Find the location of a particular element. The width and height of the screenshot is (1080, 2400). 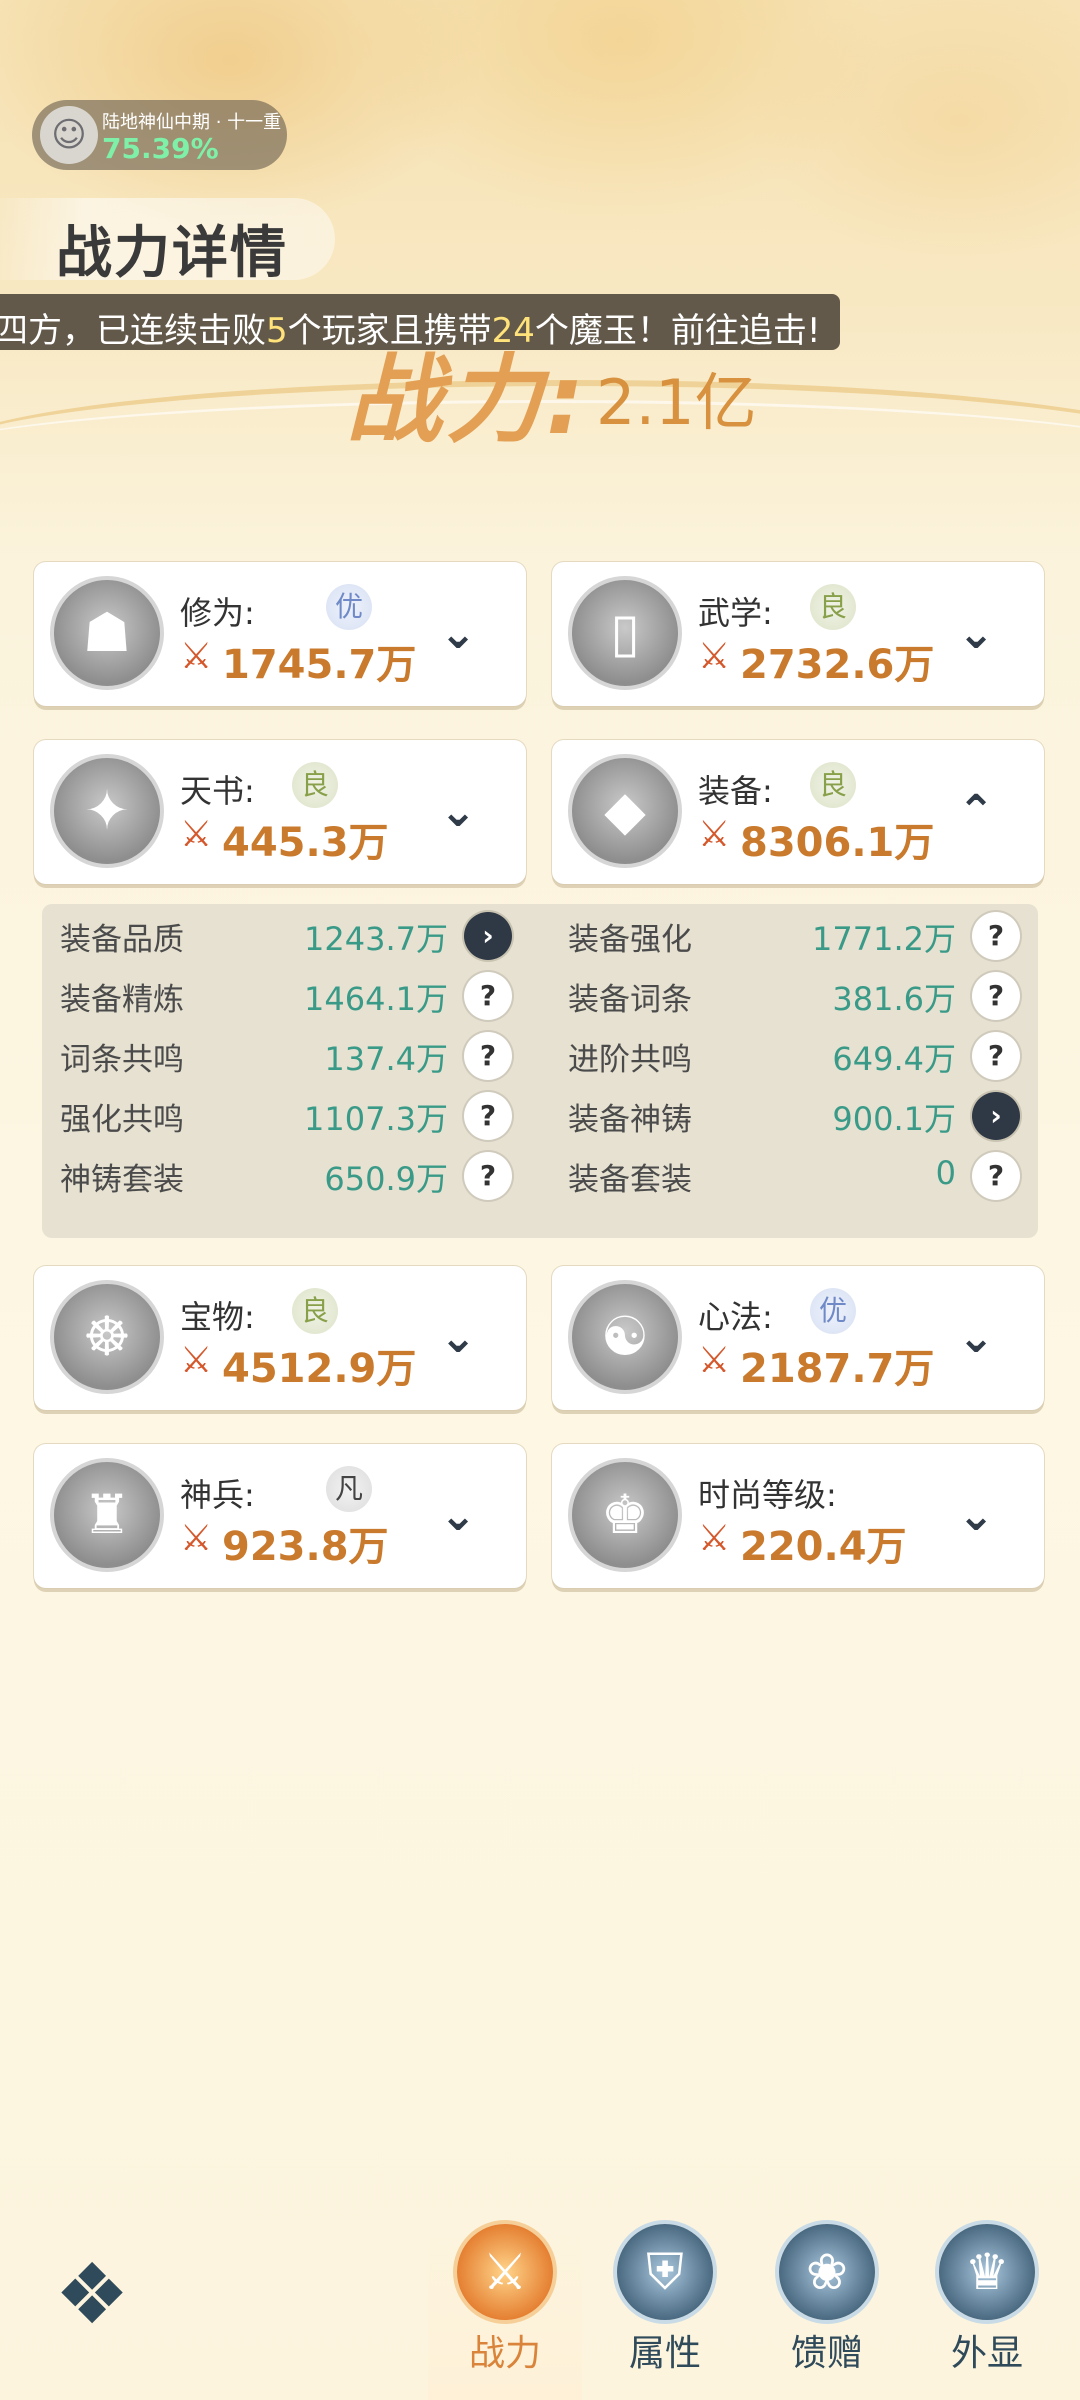

card-value: 1745.7万 is located at coordinates (319, 665).